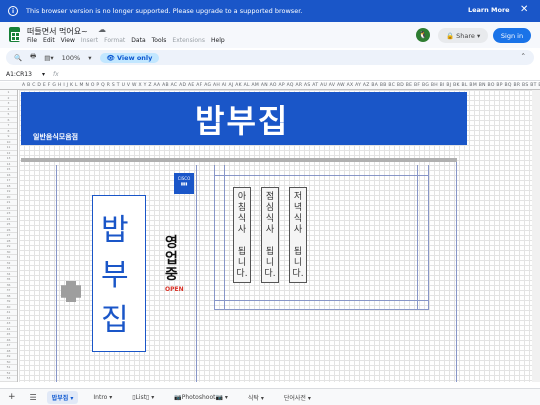 This screenshot has width=540, height=405. Describe the element at coordinates (523, 56) in the screenshot. I see `collapse-icon: ⌃` at that location.